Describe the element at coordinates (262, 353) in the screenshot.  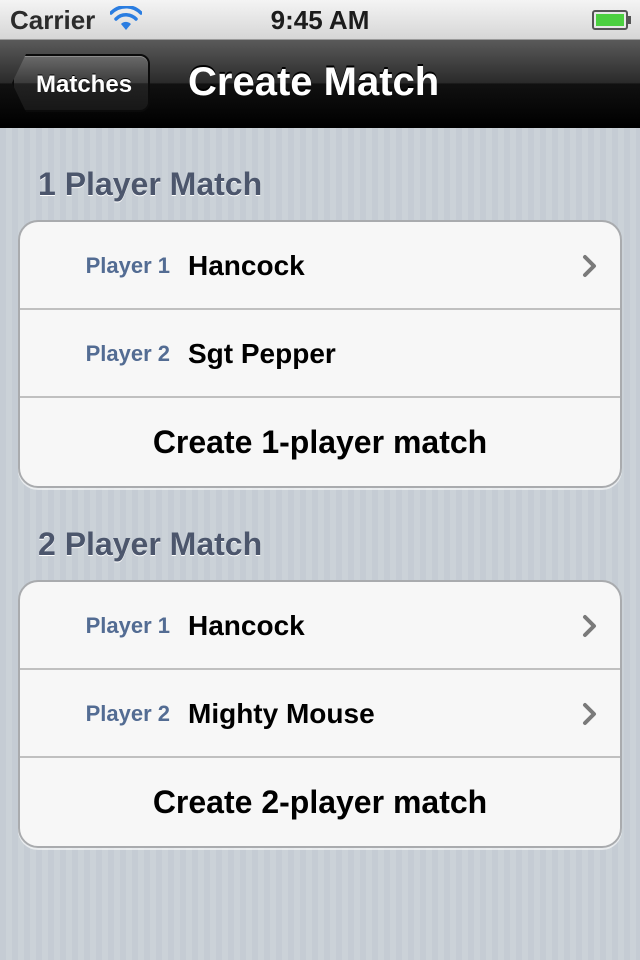
I see `player-2-value: Sgt Pepper` at that location.